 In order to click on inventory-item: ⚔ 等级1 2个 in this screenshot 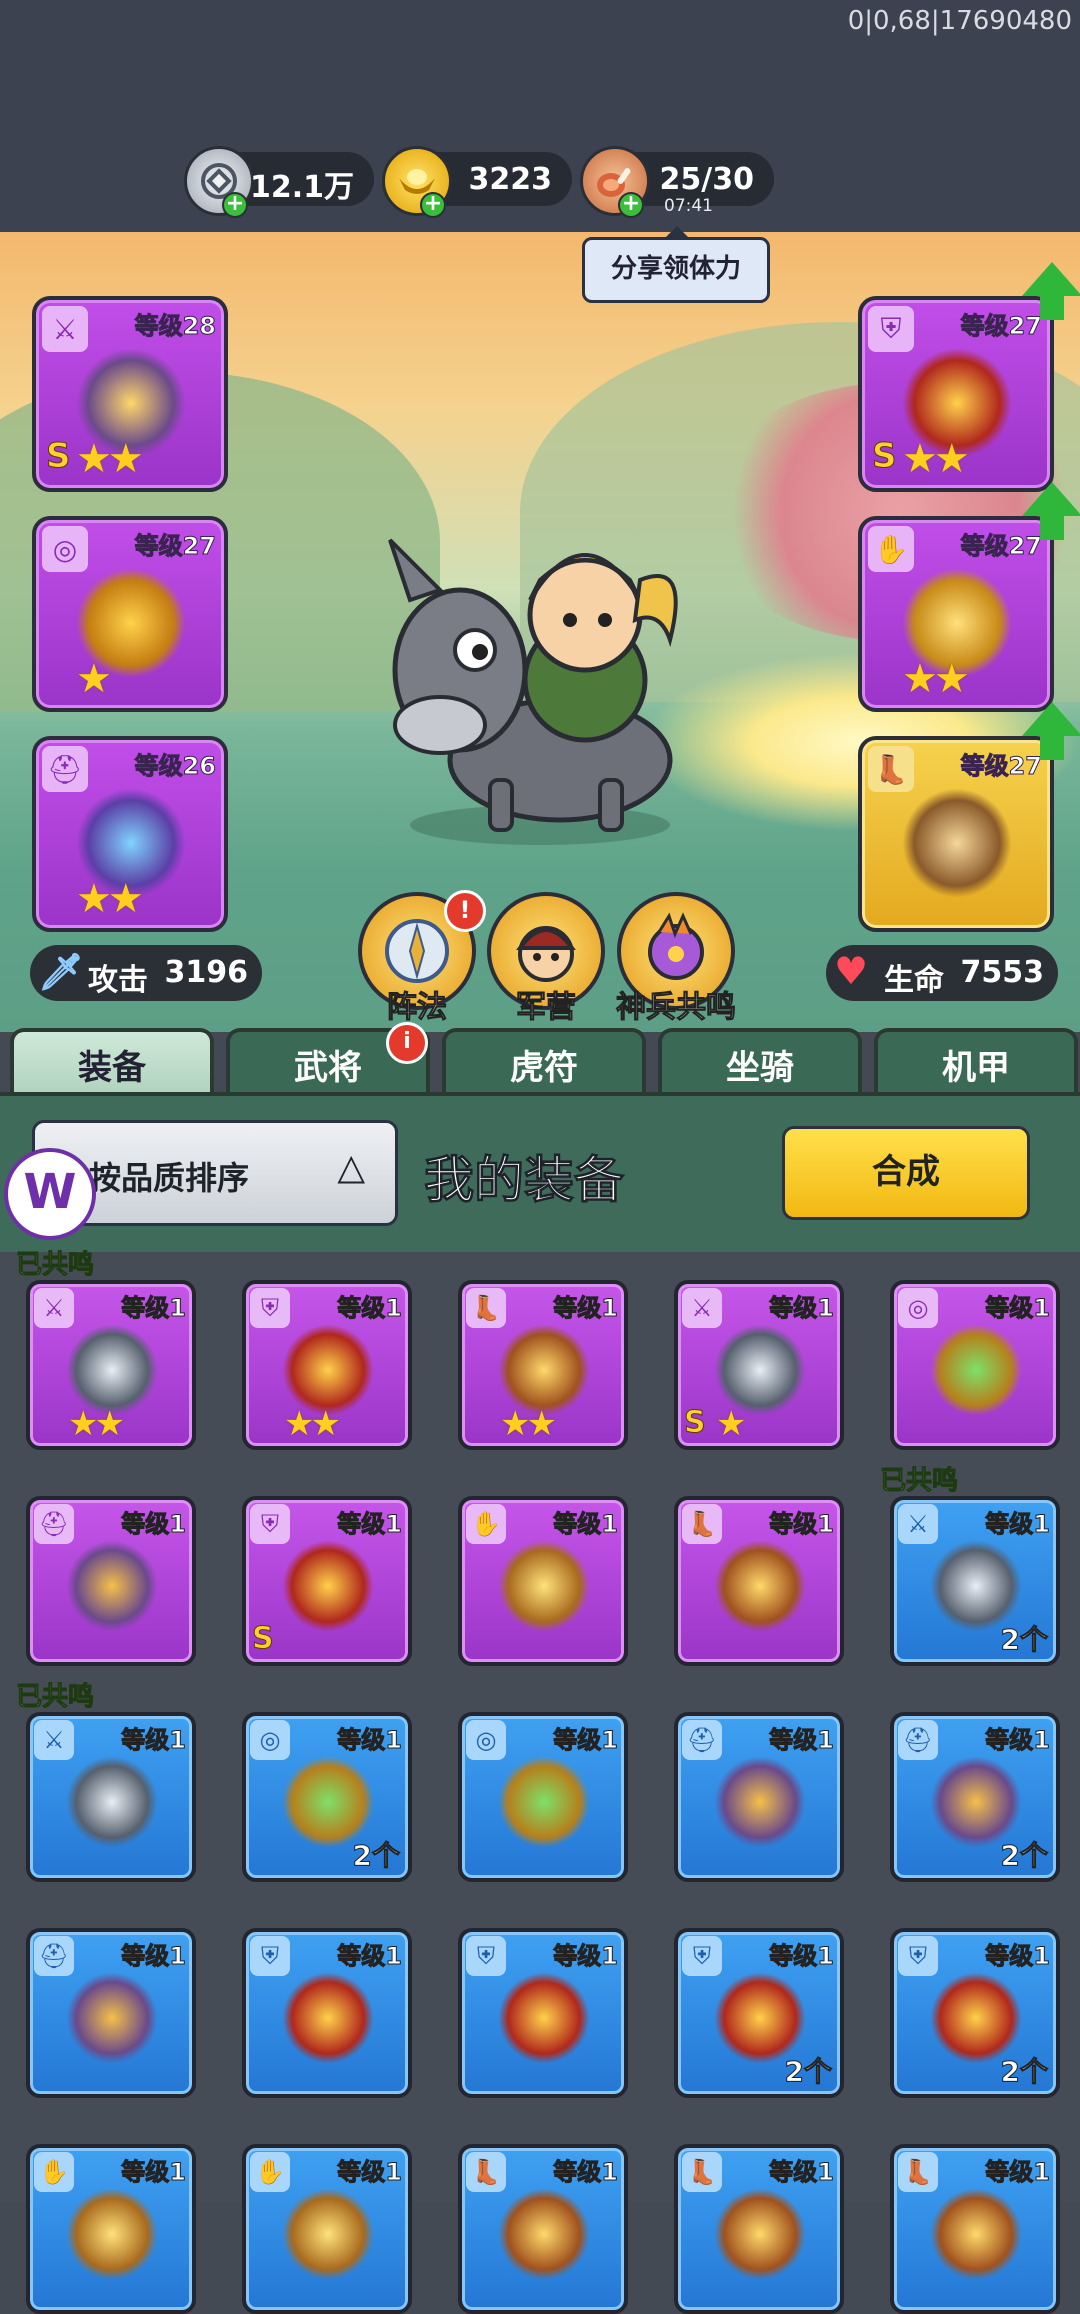, I will do `click(975, 1581)`.